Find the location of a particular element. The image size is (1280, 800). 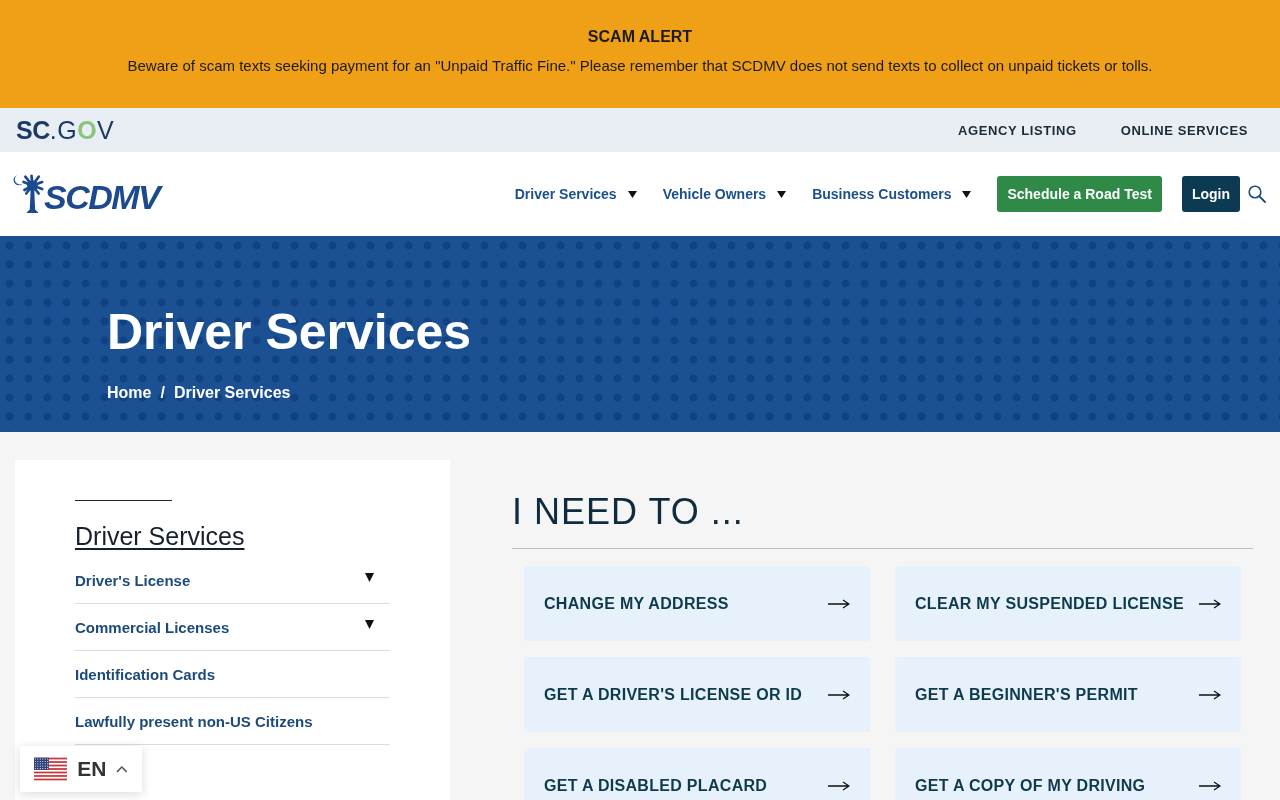

alert-message: Beware of scam texts seeking payment for an "Unpaid Traffic Fine." Please remember that SCDMV does not send texts to collect on unpaid tickets or tolls. is located at coordinates (640, 65).